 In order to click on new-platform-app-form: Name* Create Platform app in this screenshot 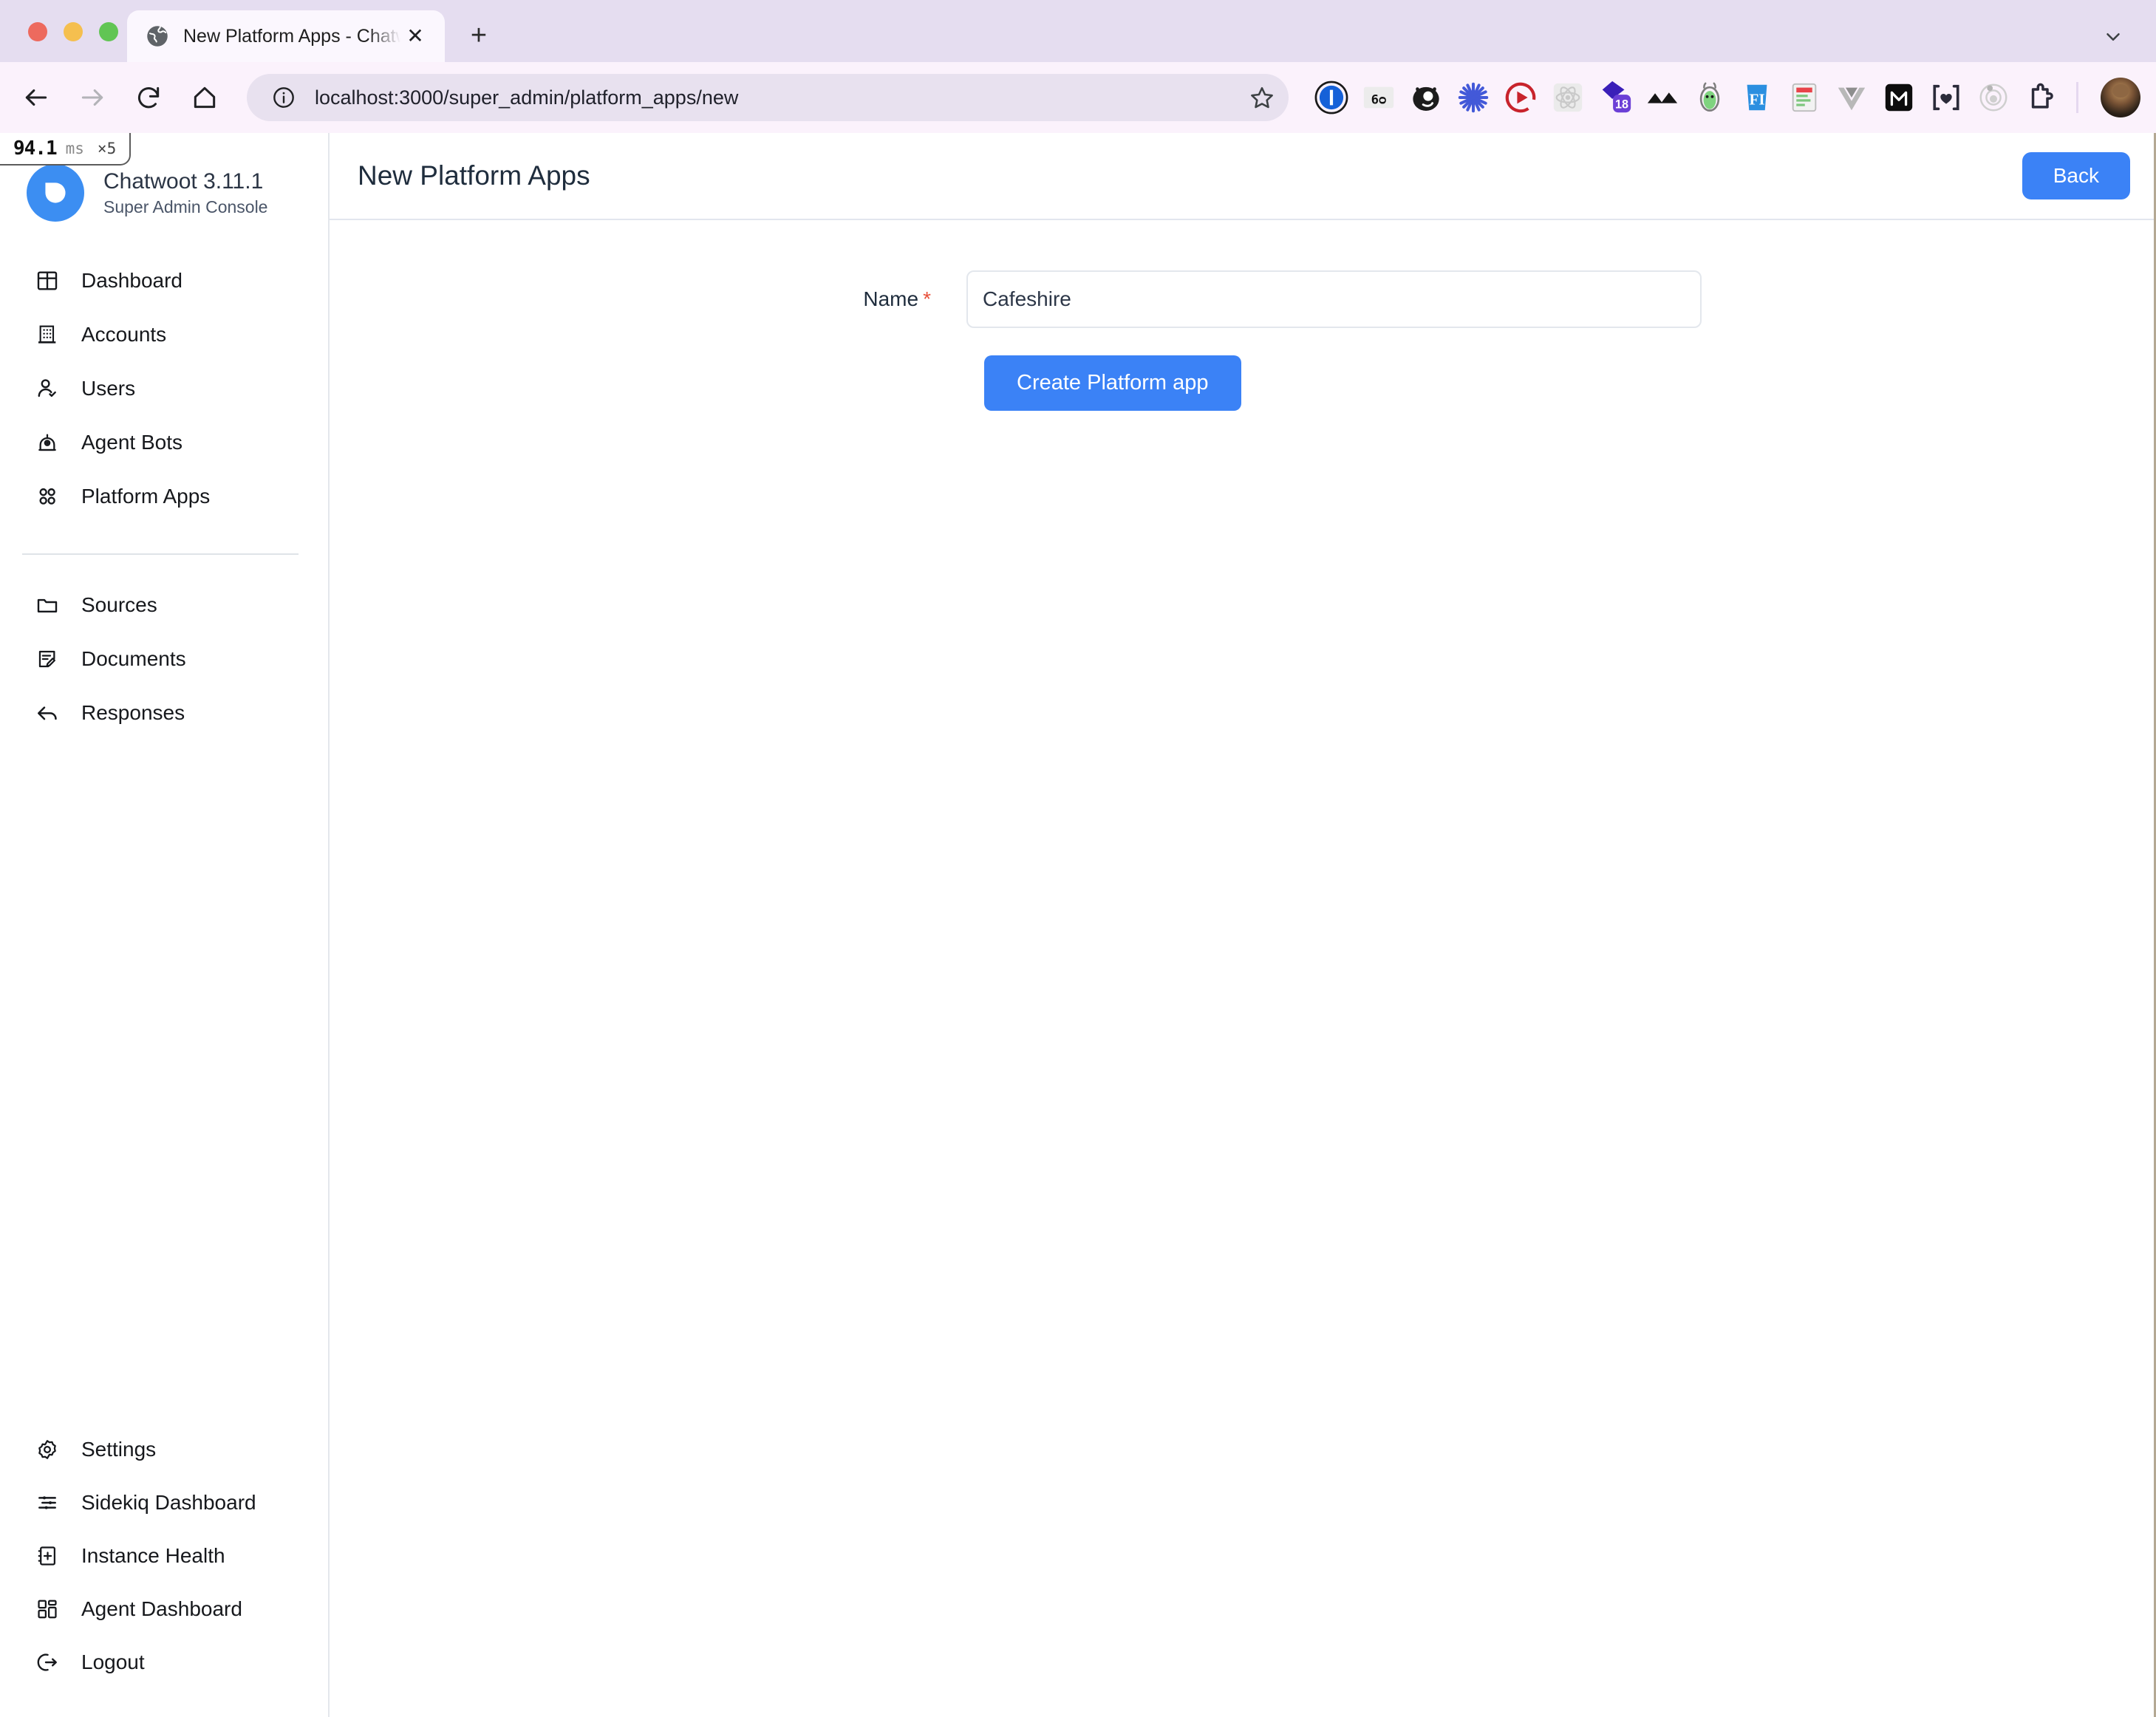, I will do `click(1242, 340)`.